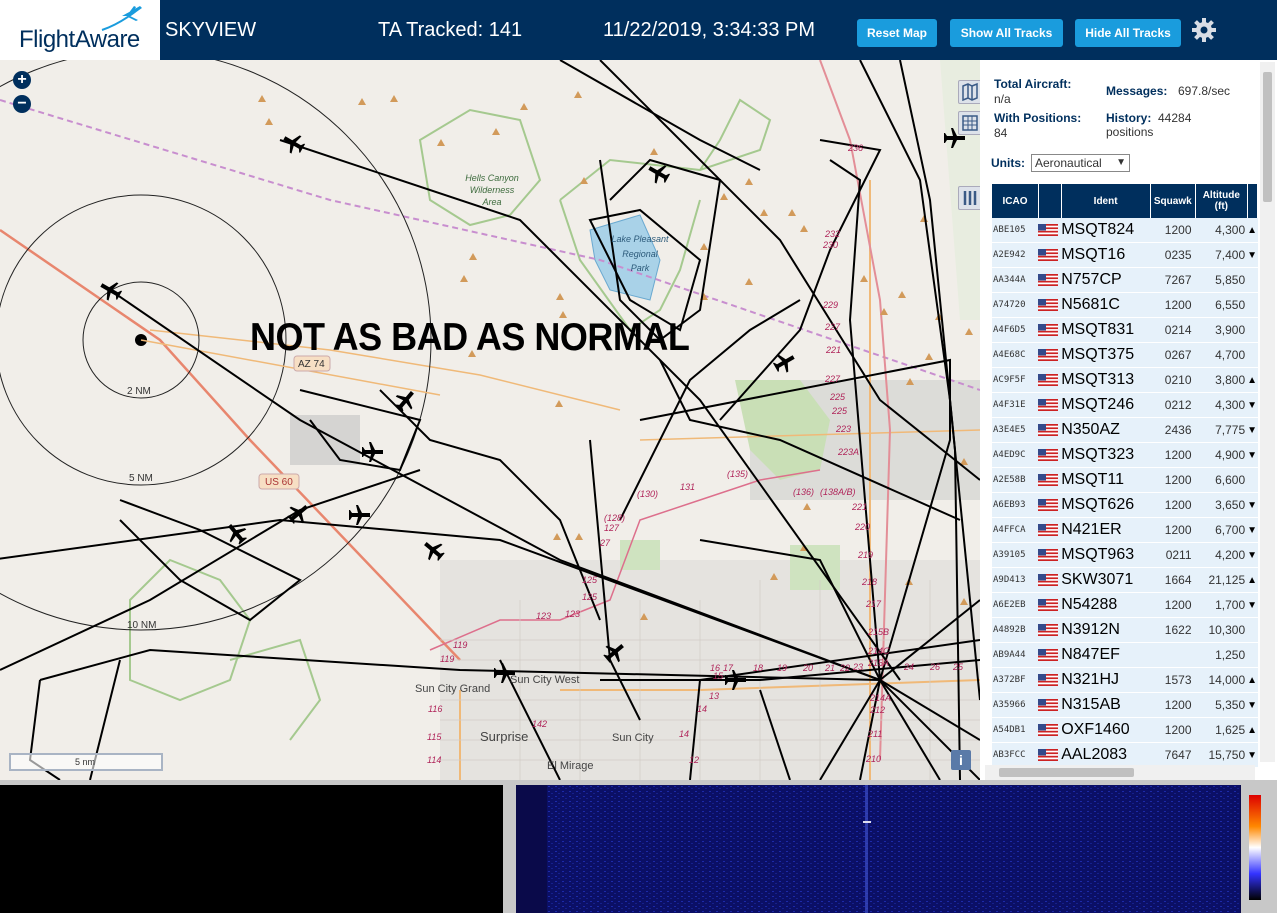 The image size is (1277, 913). Describe the element at coordinates (1080, 163) in the screenshot. I see `units-select: Aeronautical ▼` at that location.